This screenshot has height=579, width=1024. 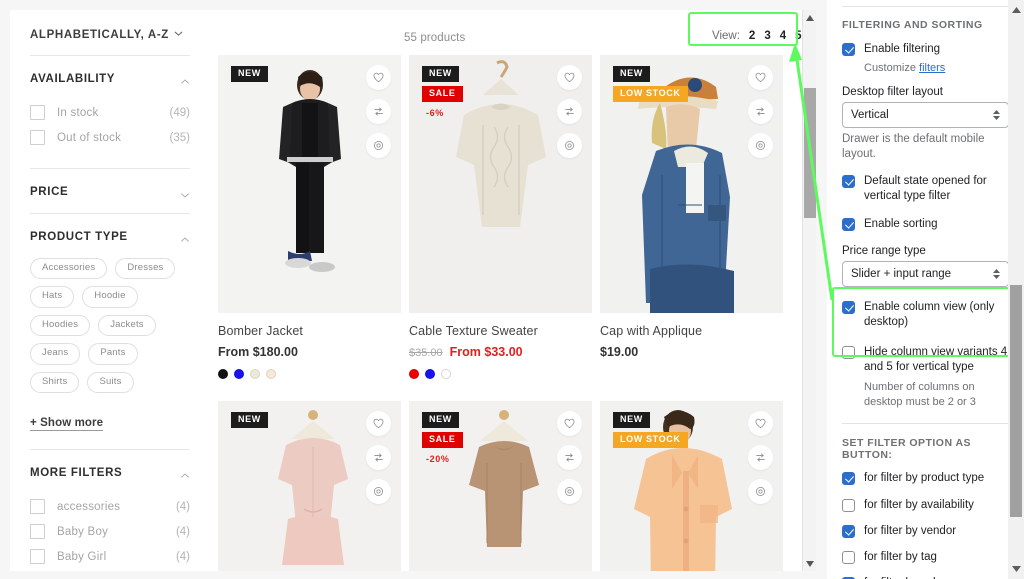 I want to click on view-option-4: 4, so click(x=783, y=36).